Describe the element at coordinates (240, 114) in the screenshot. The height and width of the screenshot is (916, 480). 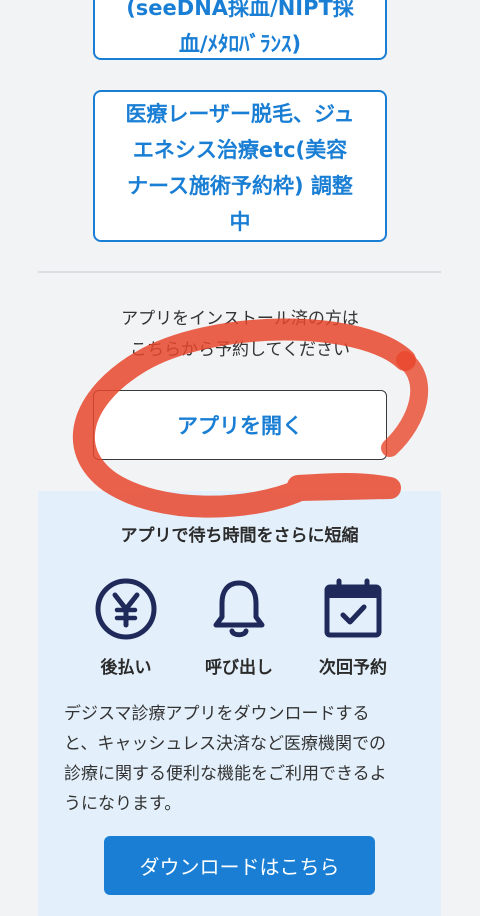
I see `menu-card-line: 医療レーザー脱毛、ジュ` at that location.